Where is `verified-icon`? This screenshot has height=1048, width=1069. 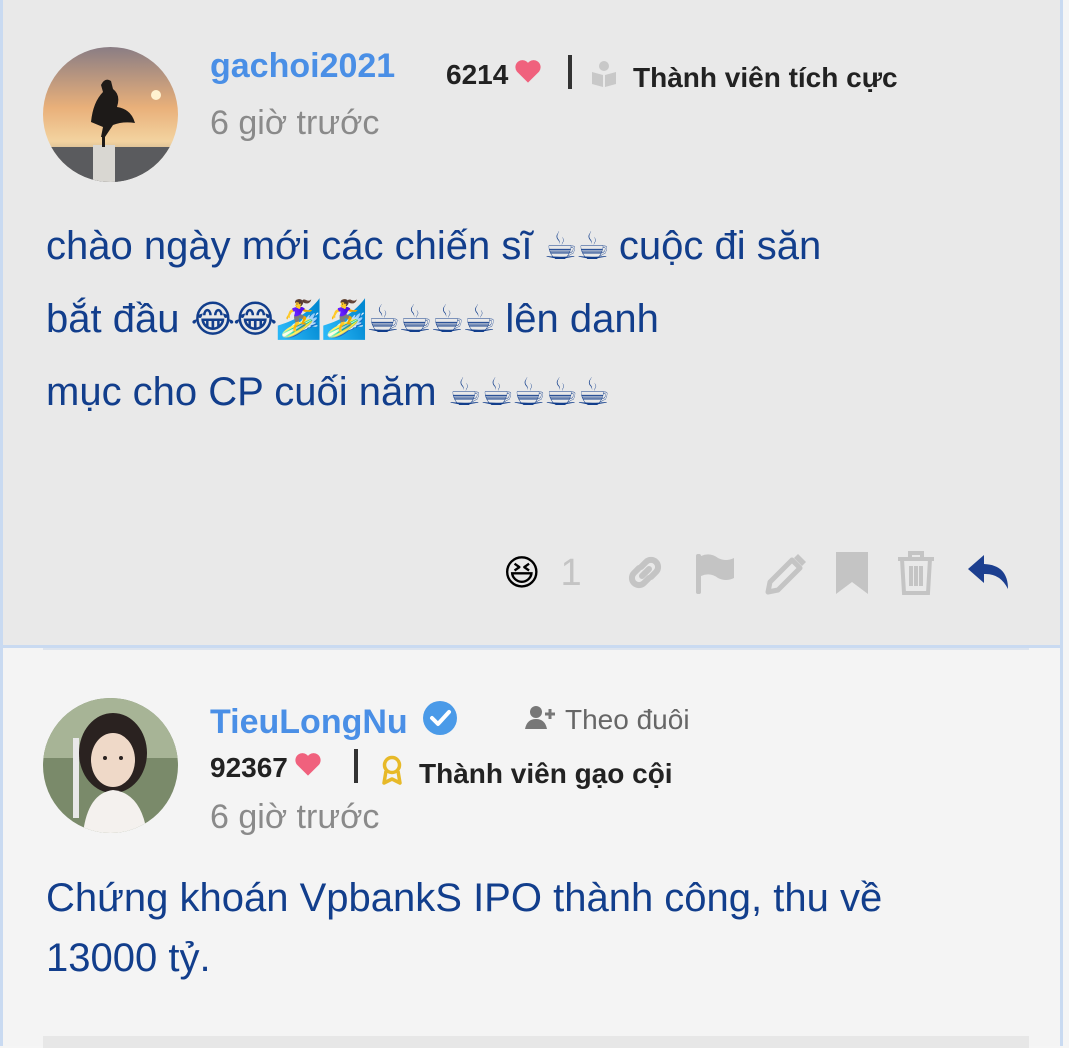
verified-icon is located at coordinates (440, 722).